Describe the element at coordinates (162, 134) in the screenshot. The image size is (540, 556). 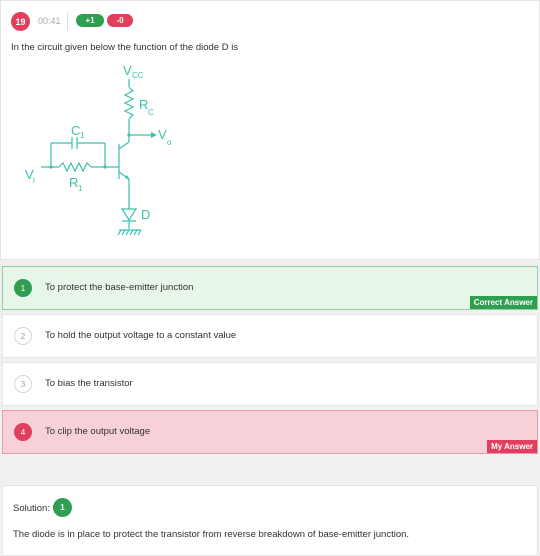
I see `vo-label: V` at that location.